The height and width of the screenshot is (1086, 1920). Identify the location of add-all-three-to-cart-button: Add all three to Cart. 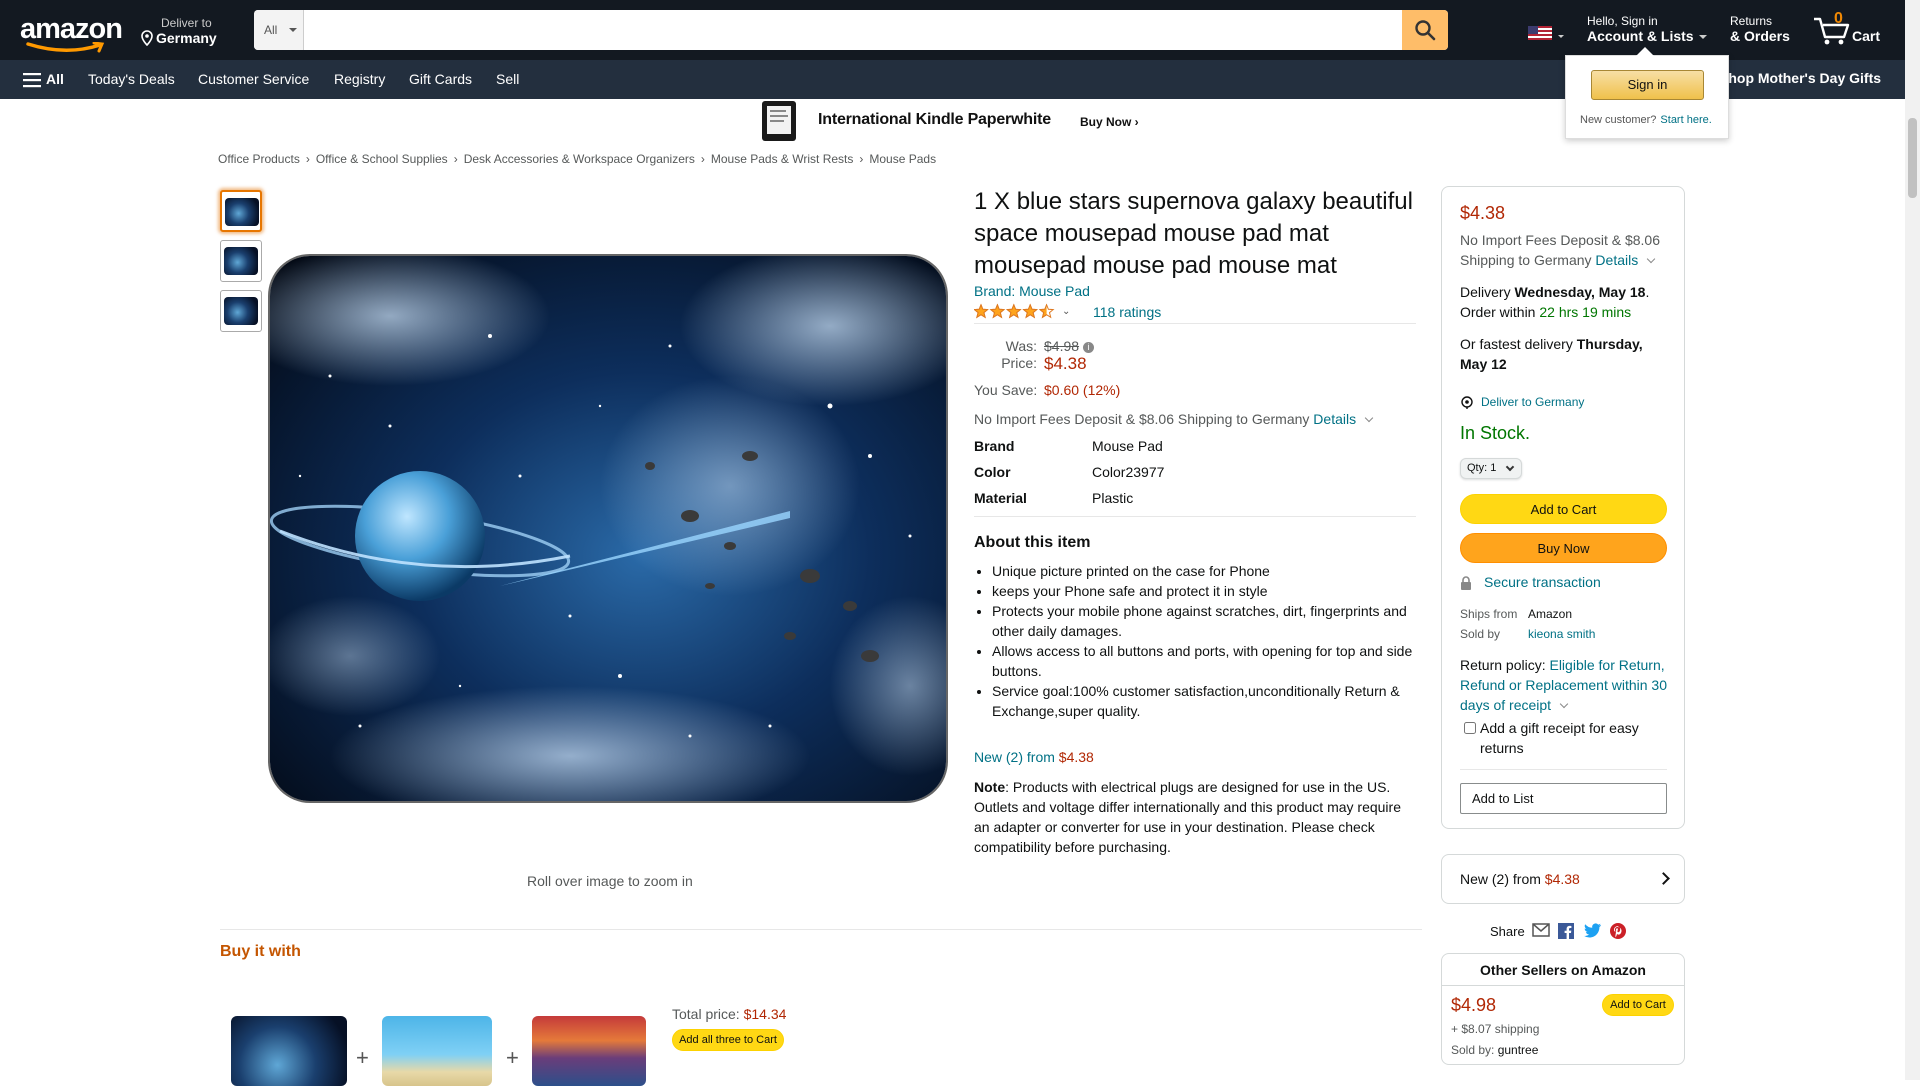
(728, 1040).